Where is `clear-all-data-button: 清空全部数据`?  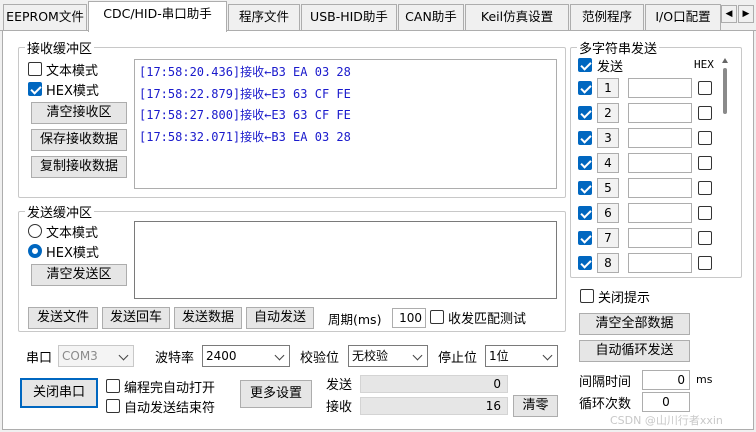
clear-all-data-button: 清空全部数据 is located at coordinates (634, 324).